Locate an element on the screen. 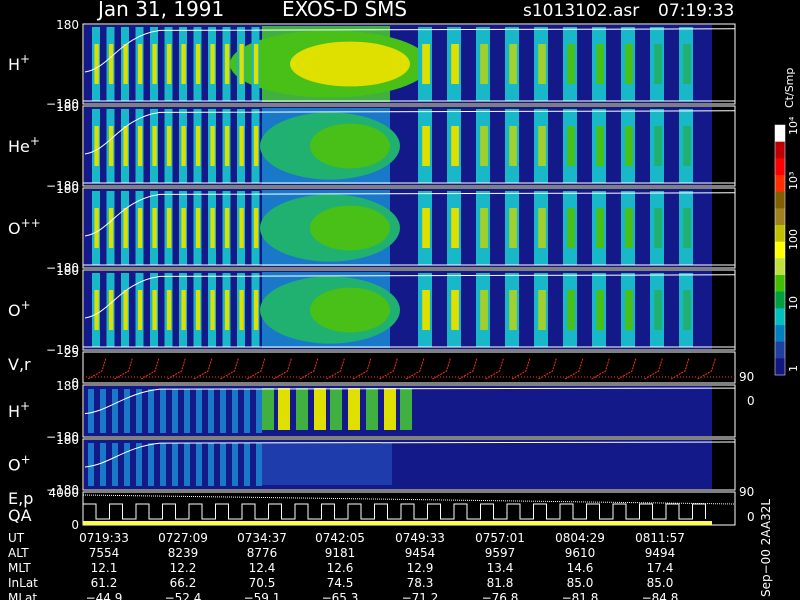 The width and height of the screenshot is (800, 600). ephemeris-cell: 0727:09 is located at coordinates (183, 538).